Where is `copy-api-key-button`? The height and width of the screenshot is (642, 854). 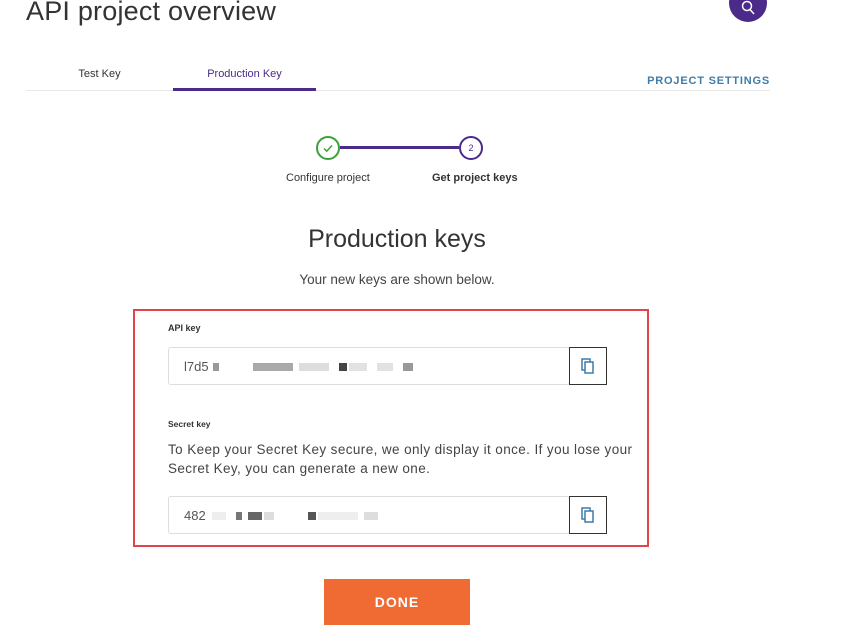
copy-api-key-button is located at coordinates (588, 366).